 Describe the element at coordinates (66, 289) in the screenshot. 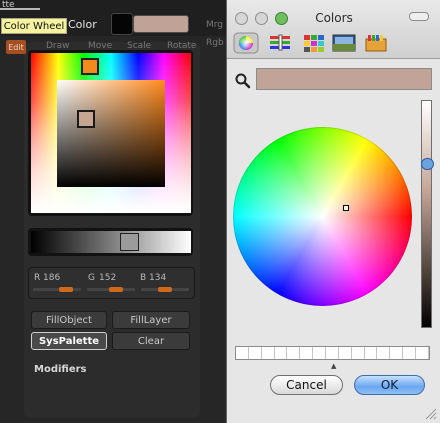

I see `r-knob` at that location.